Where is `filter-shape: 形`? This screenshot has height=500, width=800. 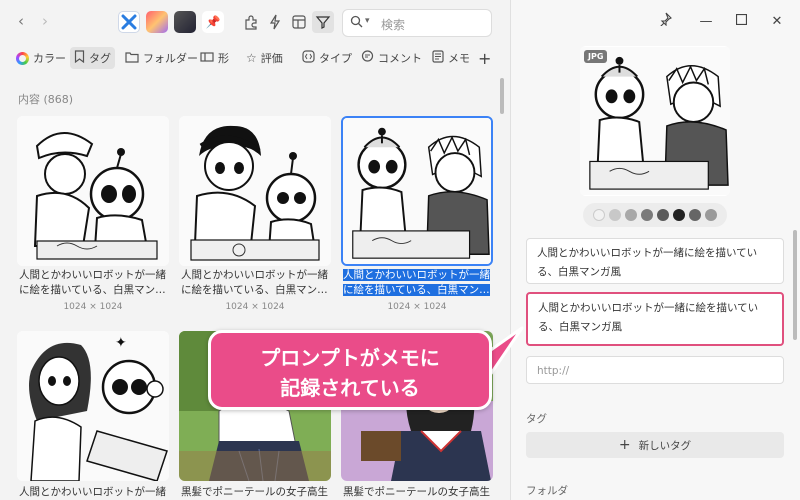 filter-shape: 形 is located at coordinates (214, 58).